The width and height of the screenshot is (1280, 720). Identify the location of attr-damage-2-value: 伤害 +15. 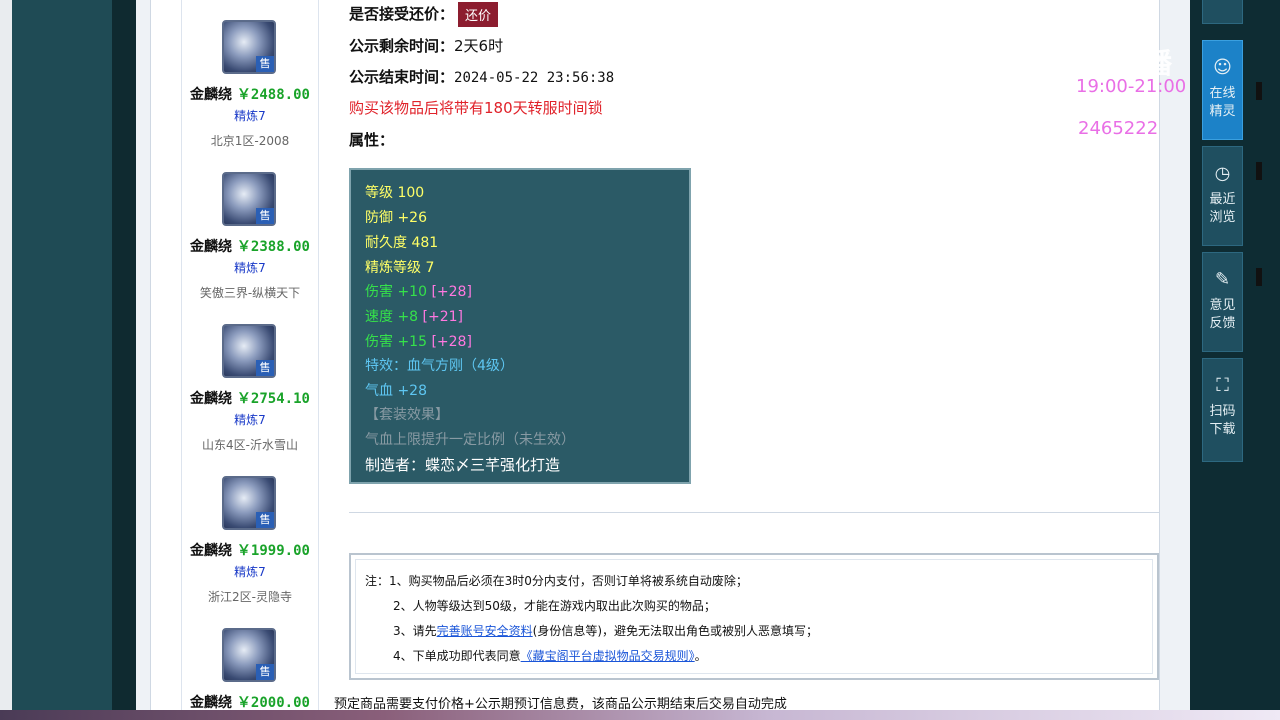
(396, 342).